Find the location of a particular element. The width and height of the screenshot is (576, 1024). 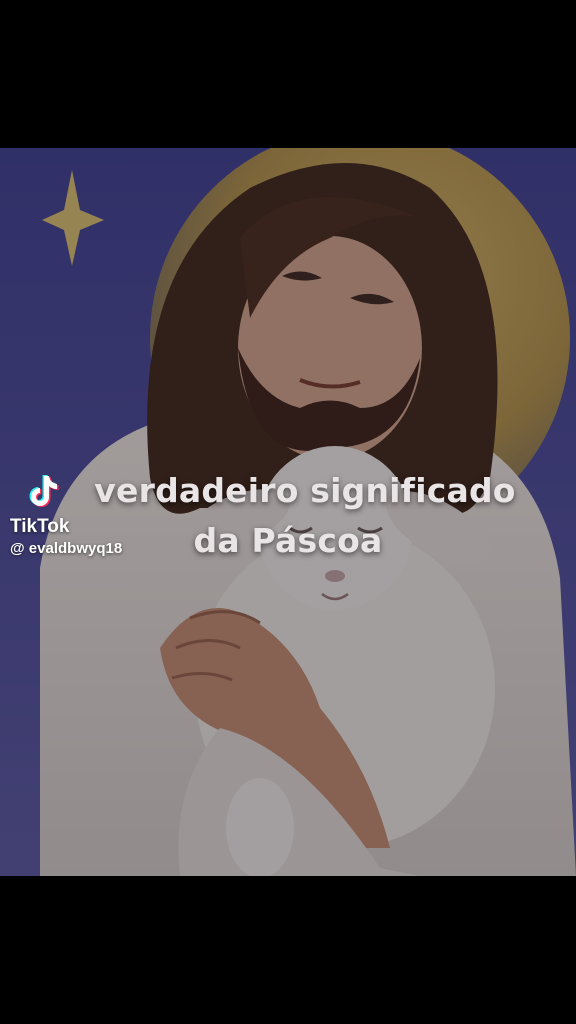

tiktok-logo-icon is located at coordinates (44, 491).